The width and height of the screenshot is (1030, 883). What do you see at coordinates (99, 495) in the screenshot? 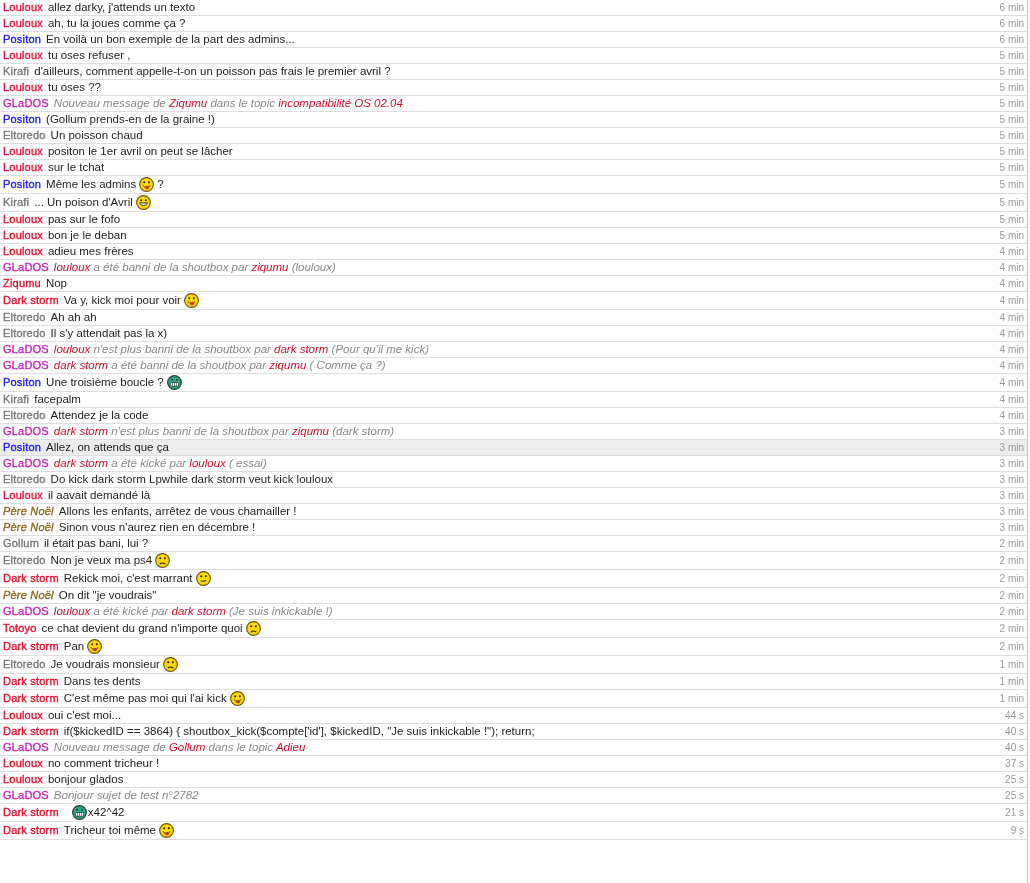
I see `message-text: il aavait demandé là` at bounding box center [99, 495].